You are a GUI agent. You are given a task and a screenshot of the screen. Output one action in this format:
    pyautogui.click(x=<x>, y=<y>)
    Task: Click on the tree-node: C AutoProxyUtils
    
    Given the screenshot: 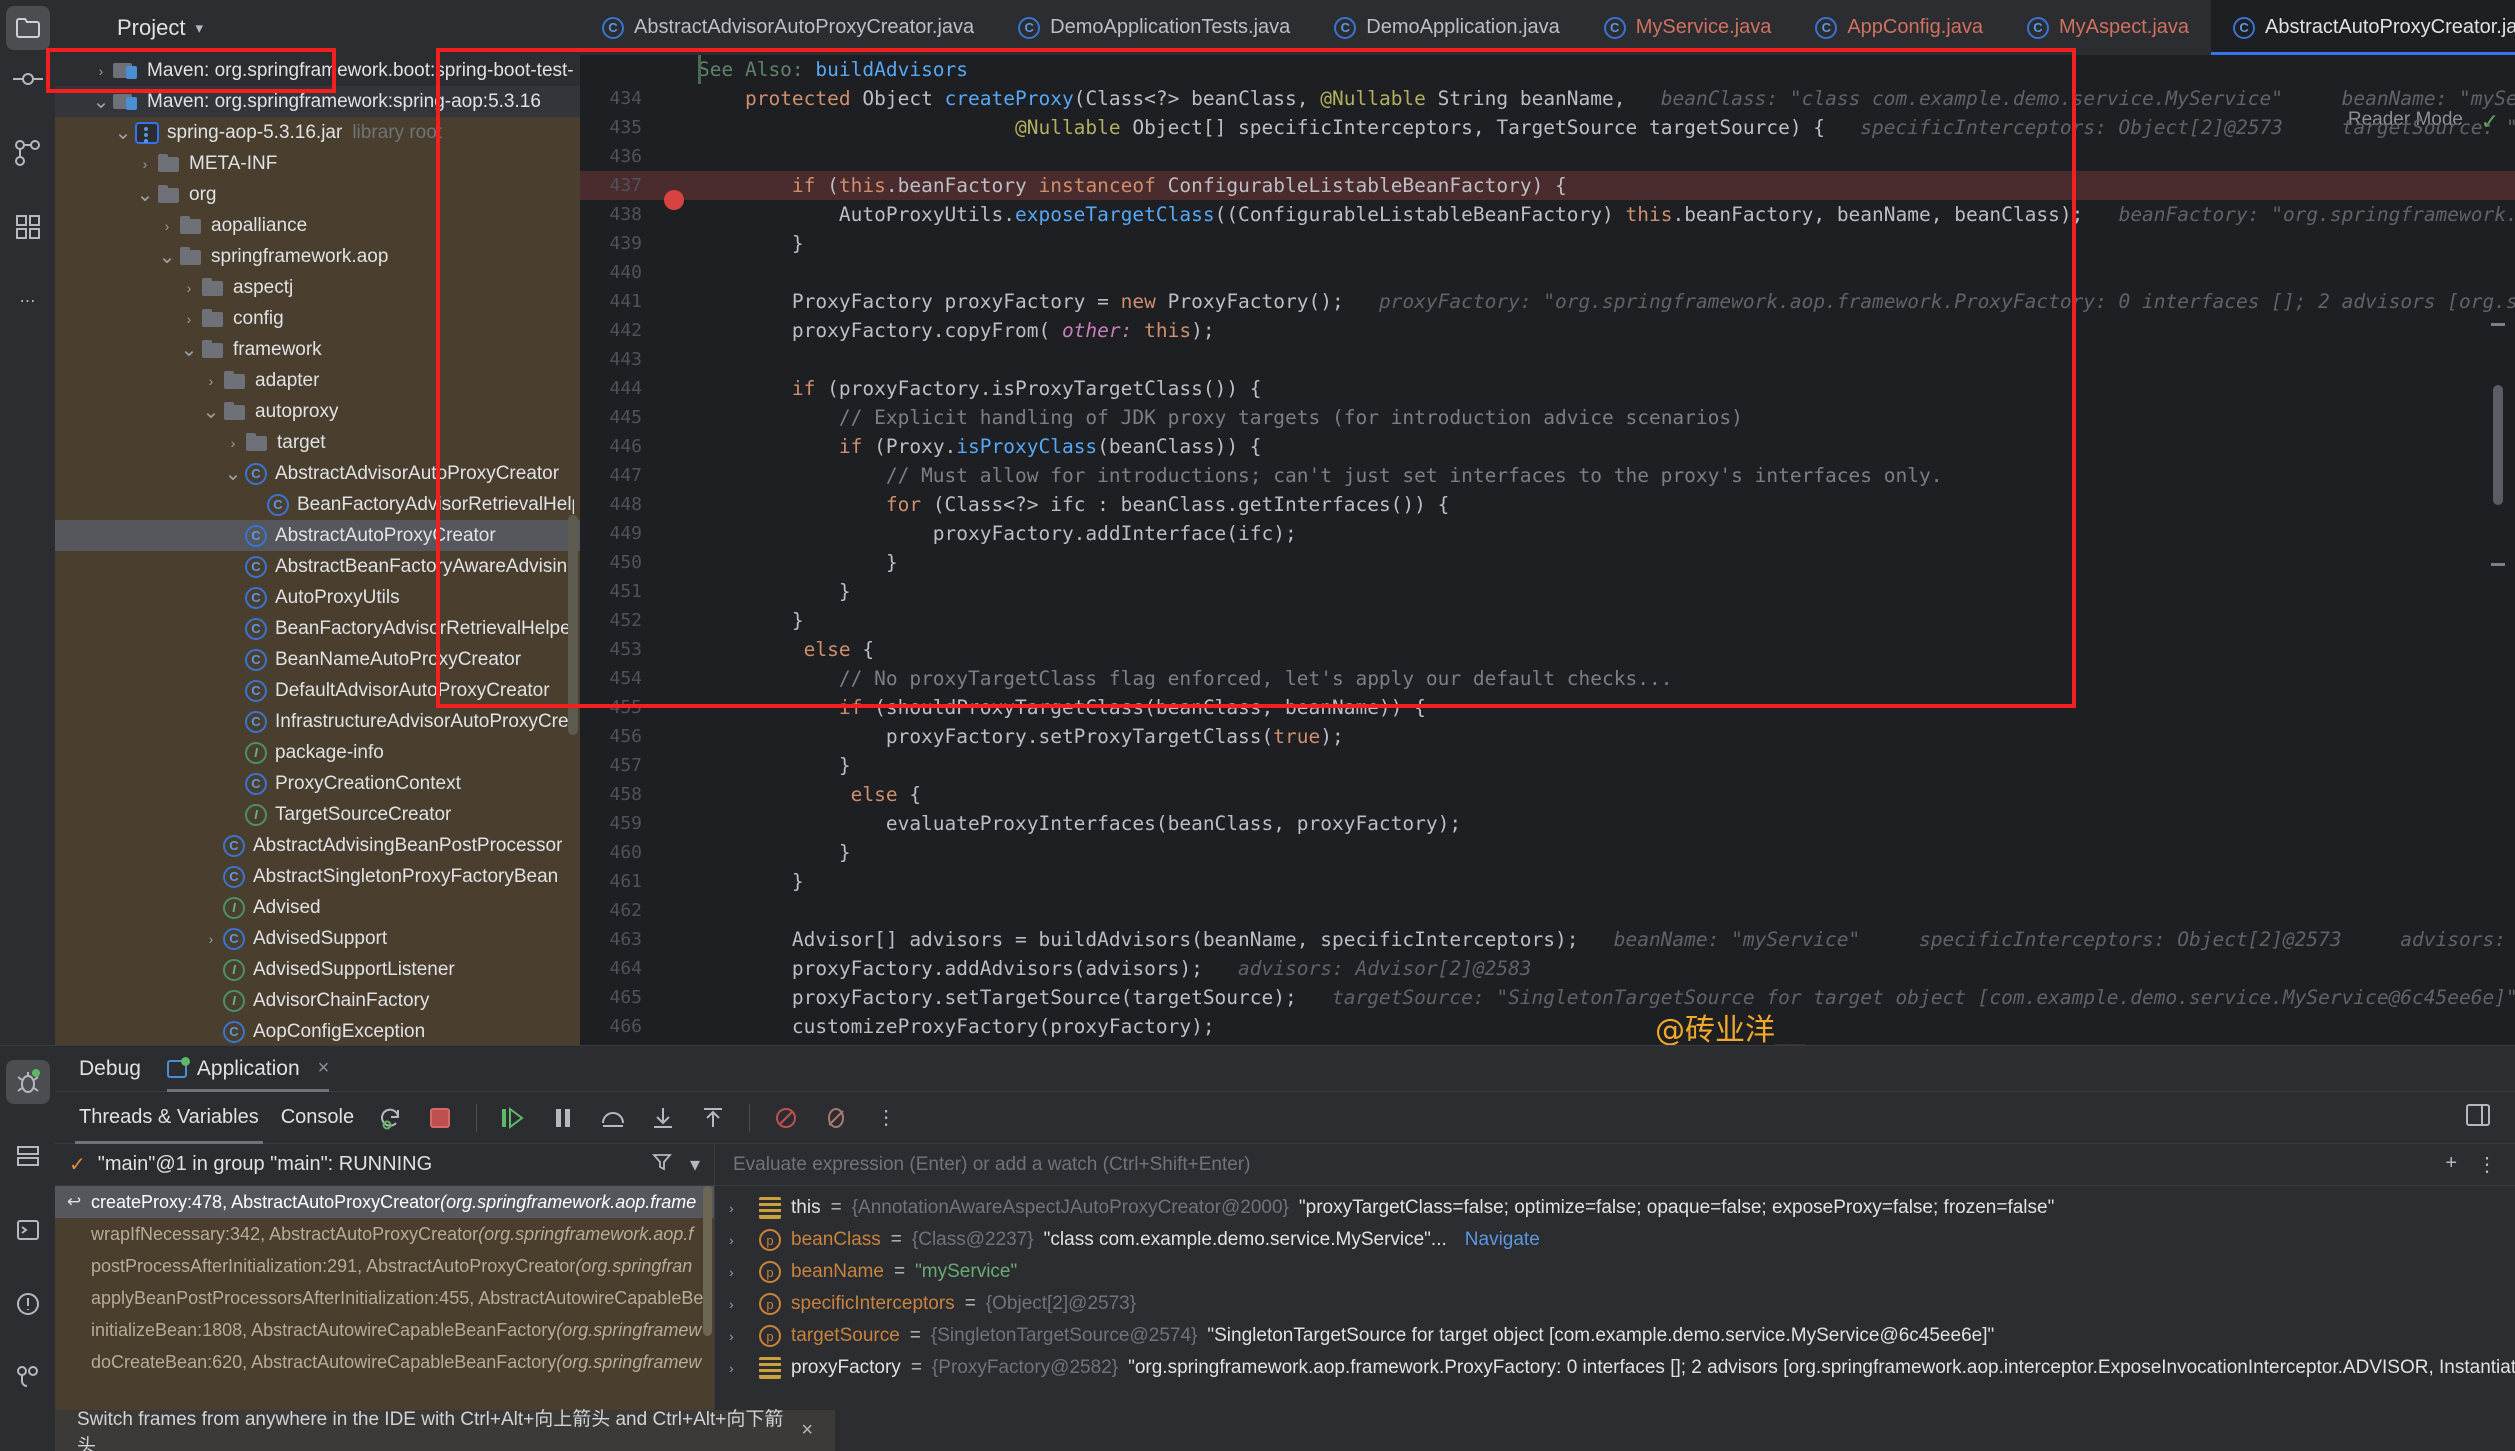 What is the action you would take?
    pyautogui.click(x=317, y=597)
    